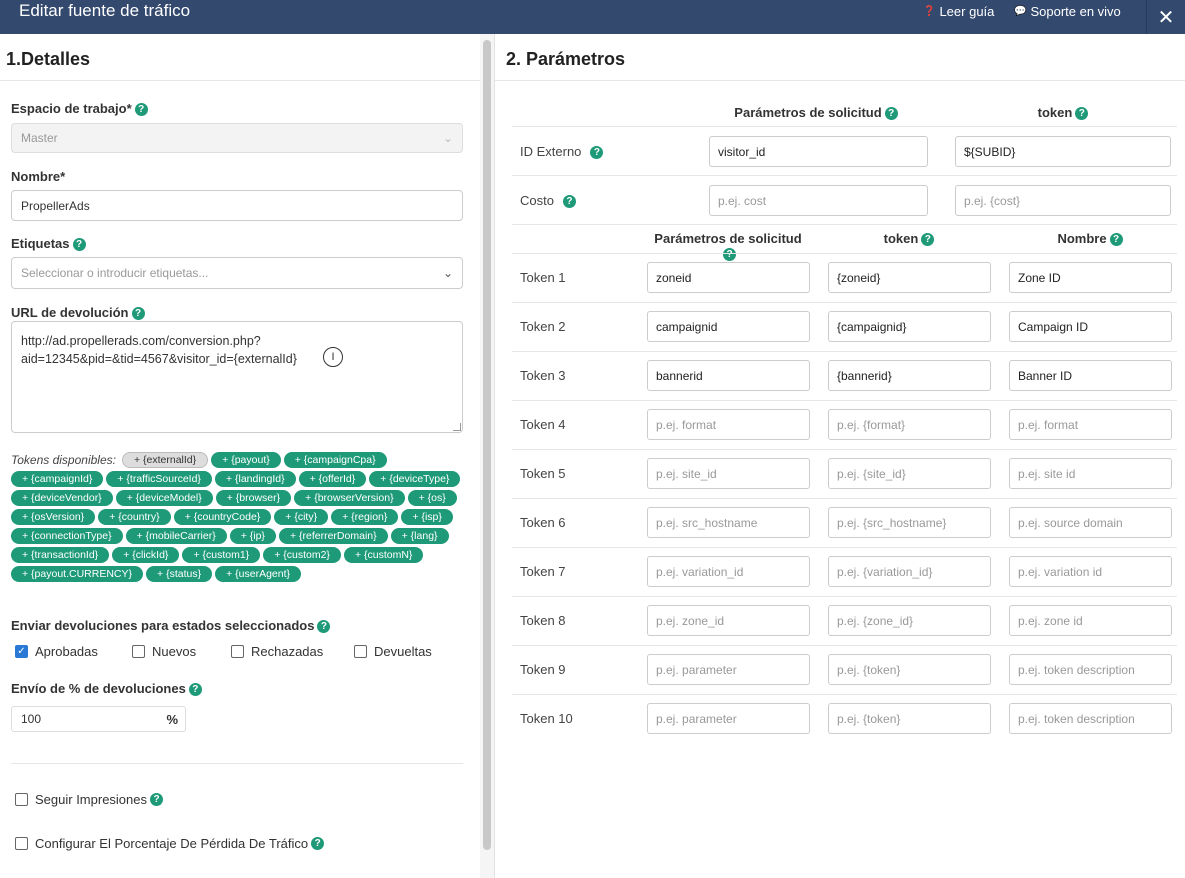 The width and height of the screenshot is (1185, 878). I want to click on token-value-input: p.ej. {zone_id}, so click(909, 620).